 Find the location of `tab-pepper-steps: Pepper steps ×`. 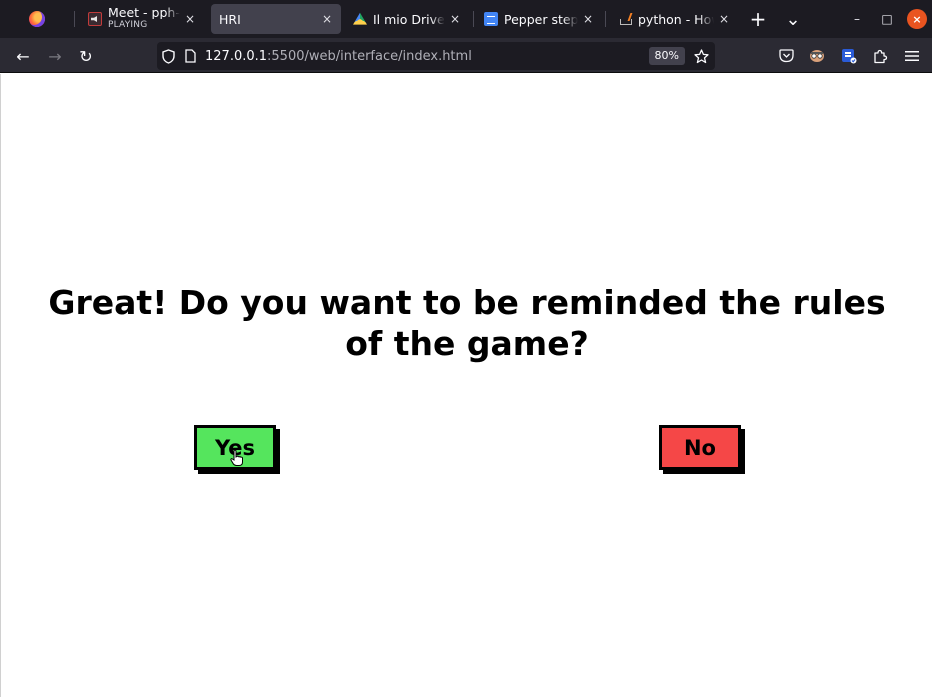

tab-pepper-steps: Pepper steps × is located at coordinates (539, 19).